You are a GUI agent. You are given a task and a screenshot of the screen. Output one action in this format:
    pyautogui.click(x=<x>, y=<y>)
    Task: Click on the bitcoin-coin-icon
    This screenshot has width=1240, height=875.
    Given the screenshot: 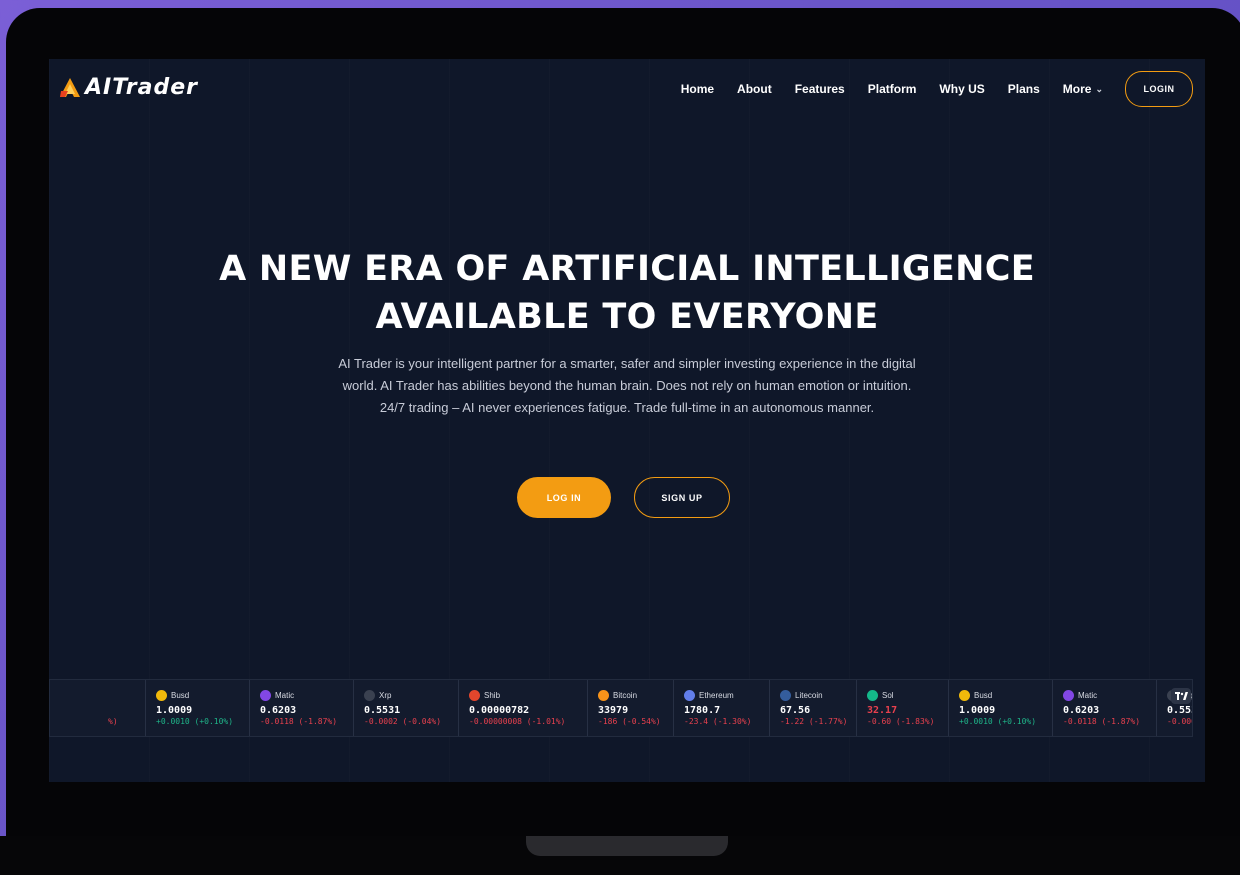 What is the action you would take?
    pyautogui.click(x=603, y=695)
    